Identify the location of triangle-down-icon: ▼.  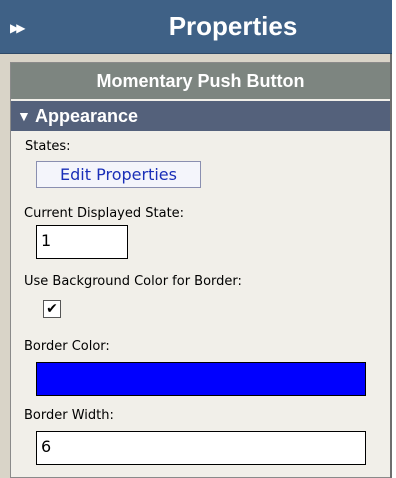
(24, 116).